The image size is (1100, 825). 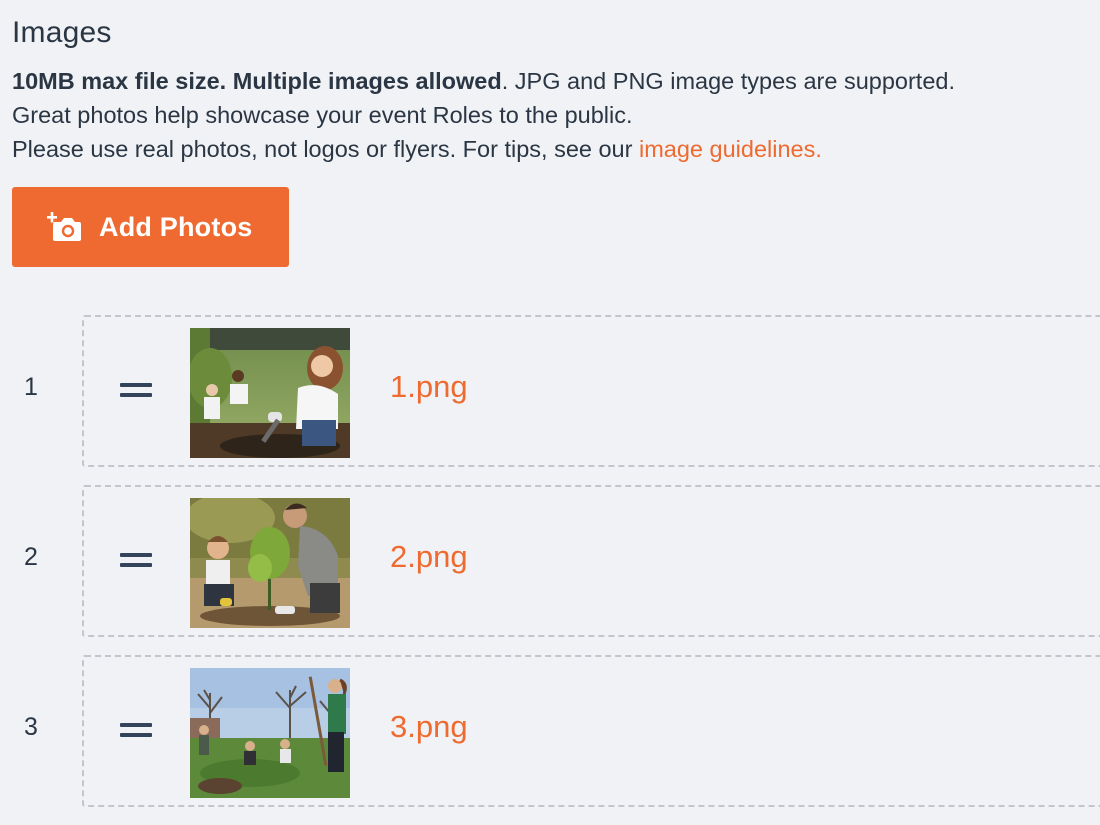 I want to click on camera-plus-icon, so click(x=64, y=227).